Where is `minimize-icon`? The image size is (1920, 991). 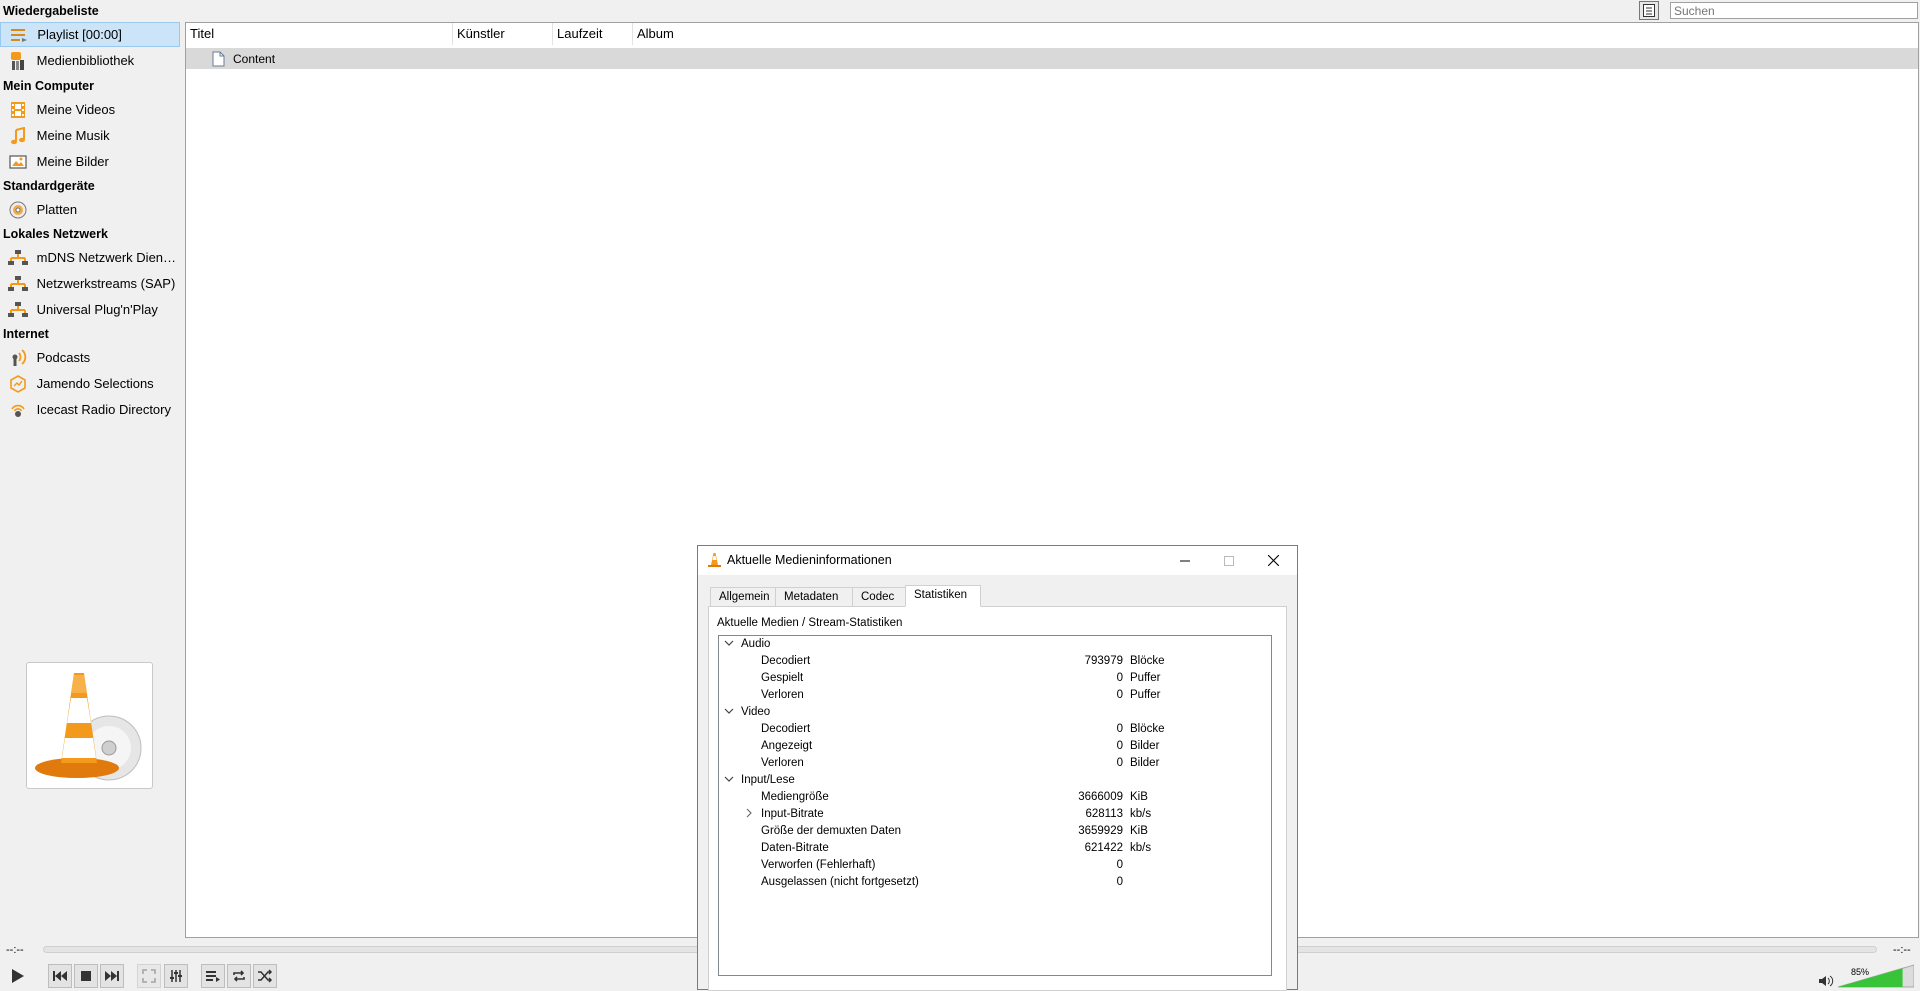 minimize-icon is located at coordinates (1185, 560).